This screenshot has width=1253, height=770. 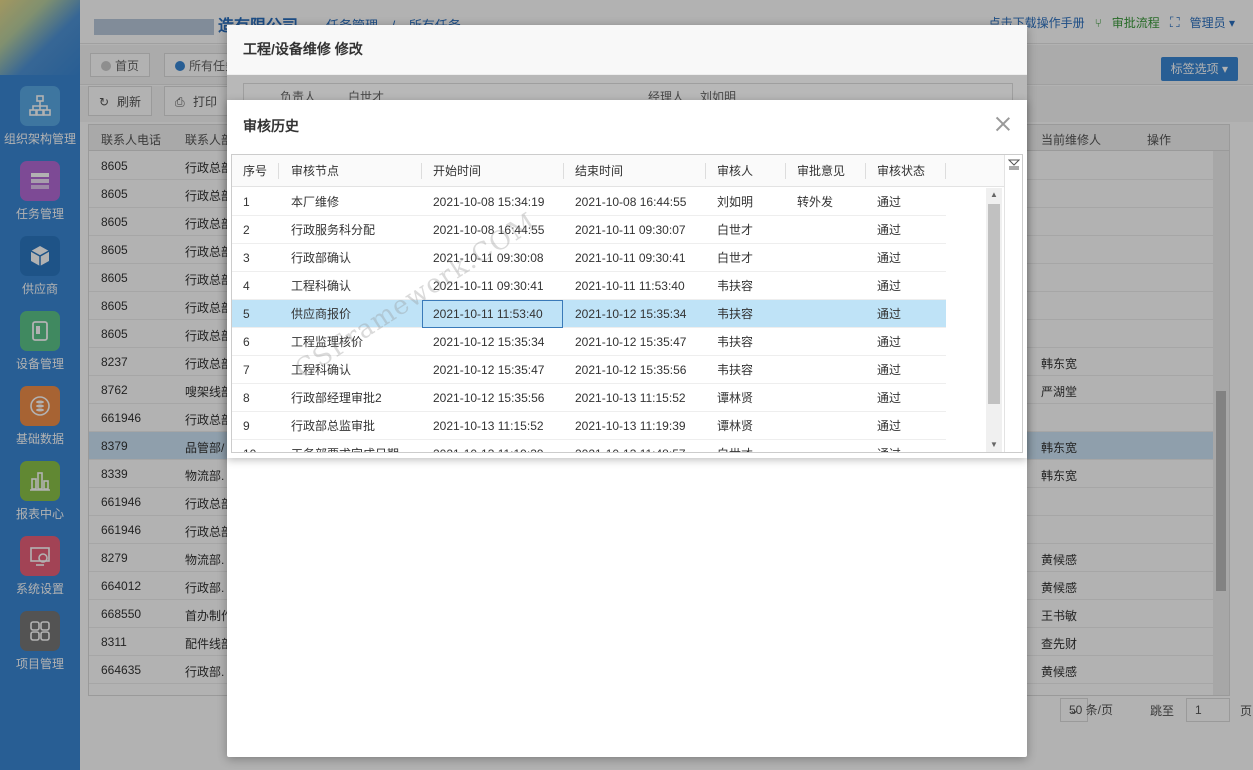 I want to click on column-header: 序号, so click(x=249, y=171).